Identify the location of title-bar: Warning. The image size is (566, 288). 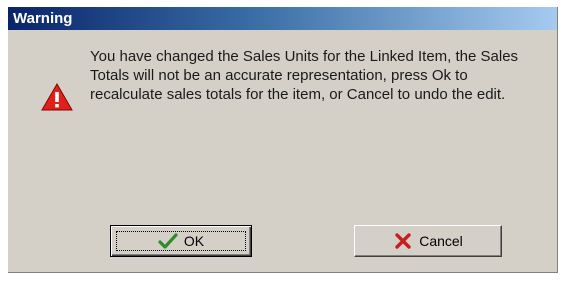
(282, 18).